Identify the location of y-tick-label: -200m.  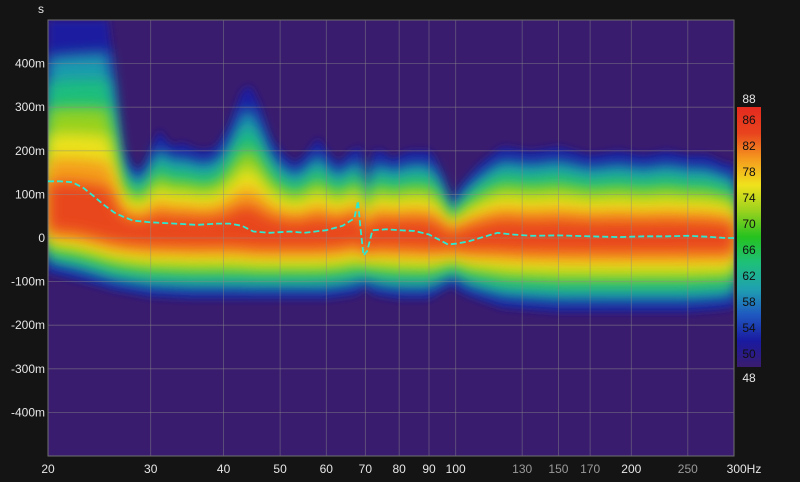
(28, 325).